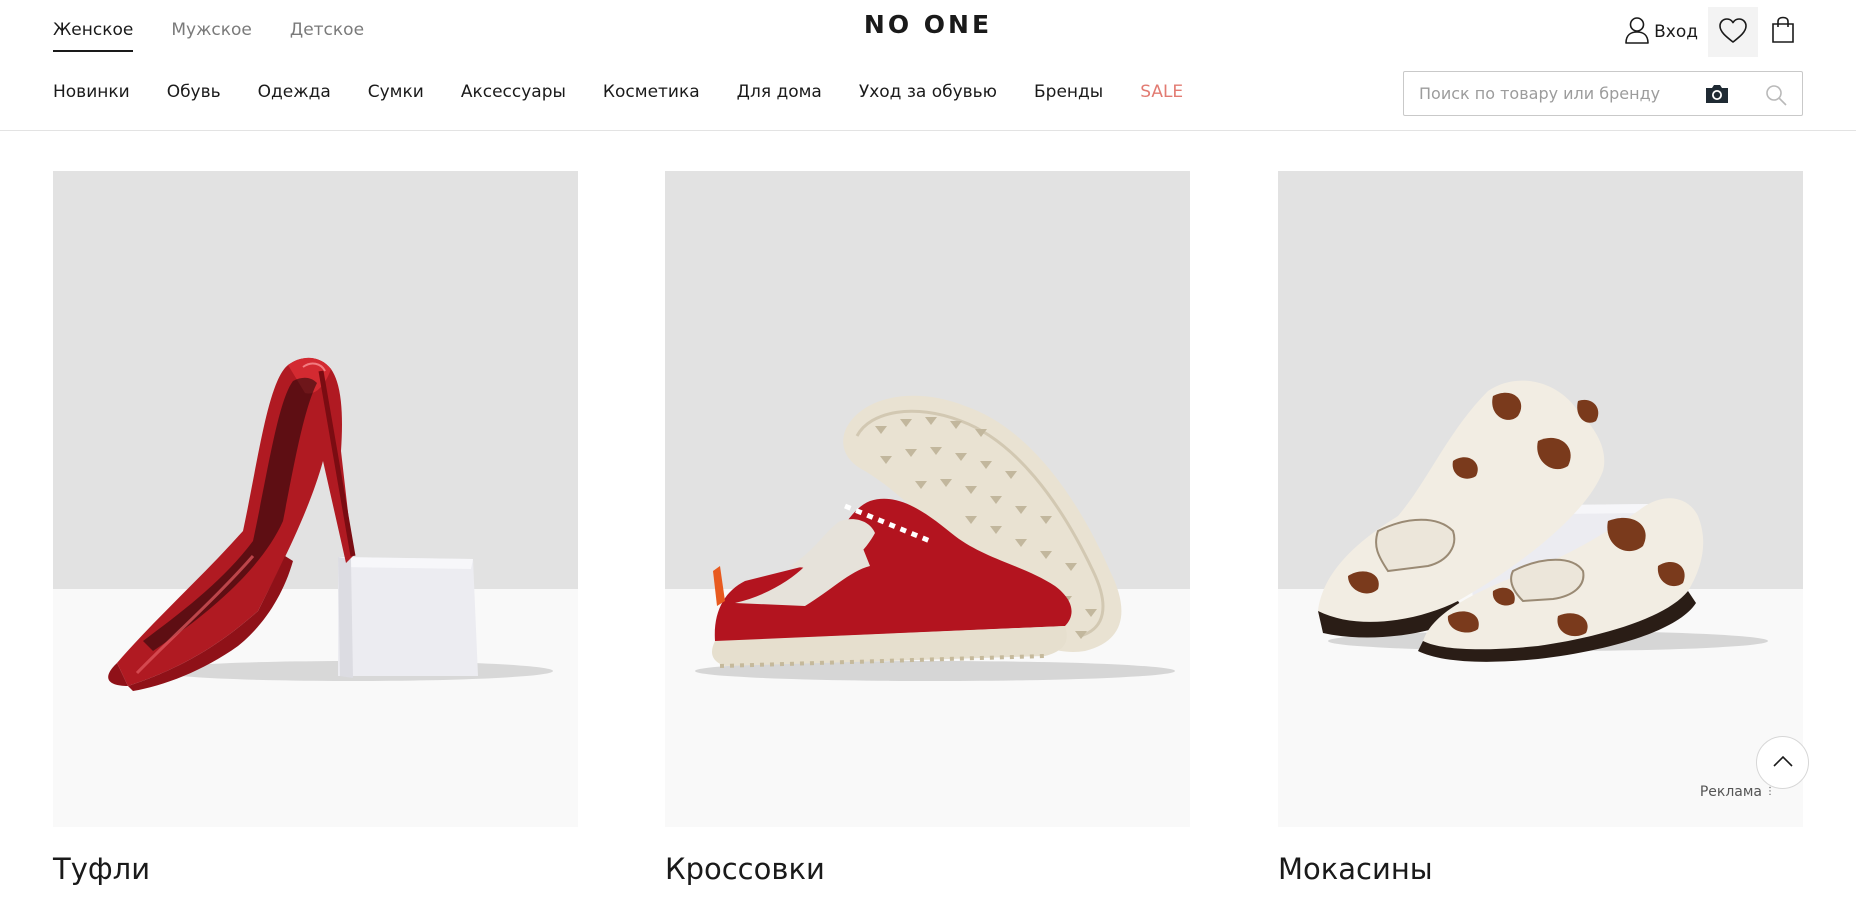  What do you see at coordinates (651, 92) in the screenshot?
I see `nav-cosmetics: Косметика` at bounding box center [651, 92].